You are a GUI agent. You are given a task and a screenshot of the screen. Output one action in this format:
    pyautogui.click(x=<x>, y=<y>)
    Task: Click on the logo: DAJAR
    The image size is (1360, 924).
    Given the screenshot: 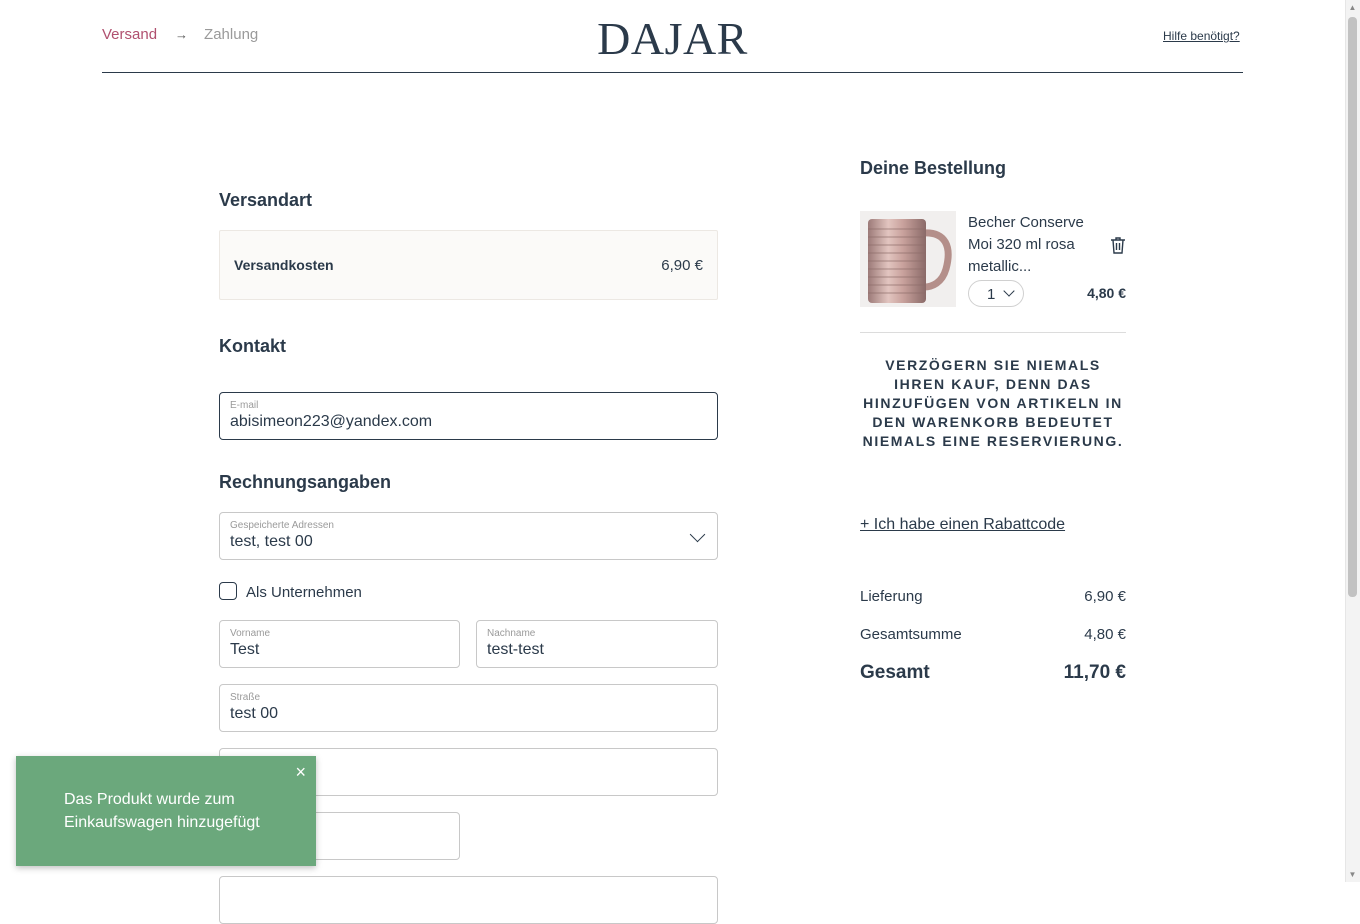 What is the action you would take?
    pyautogui.click(x=672, y=38)
    